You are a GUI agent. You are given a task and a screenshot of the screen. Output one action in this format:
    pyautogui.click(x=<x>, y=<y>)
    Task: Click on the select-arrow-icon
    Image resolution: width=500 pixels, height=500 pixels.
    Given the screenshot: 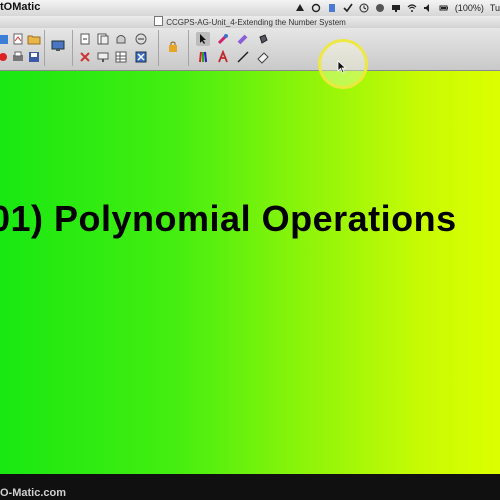 What is the action you would take?
    pyautogui.click(x=203, y=39)
    